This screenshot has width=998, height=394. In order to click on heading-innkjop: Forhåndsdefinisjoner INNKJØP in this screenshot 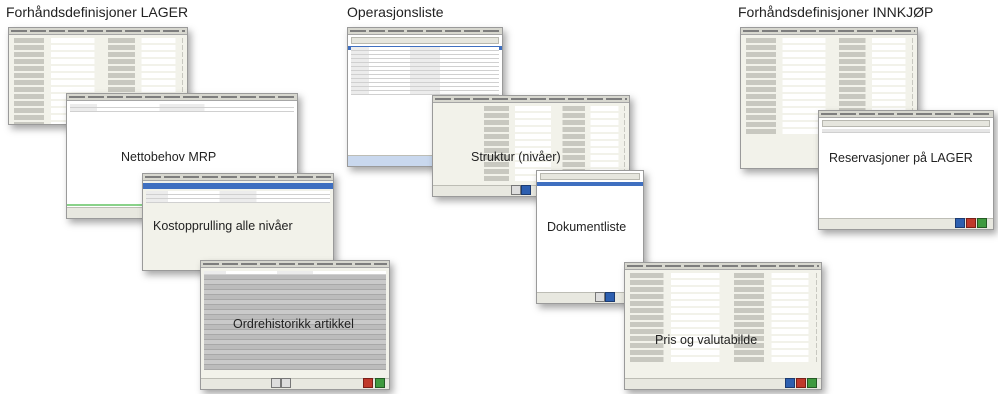, I will do `click(836, 12)`.